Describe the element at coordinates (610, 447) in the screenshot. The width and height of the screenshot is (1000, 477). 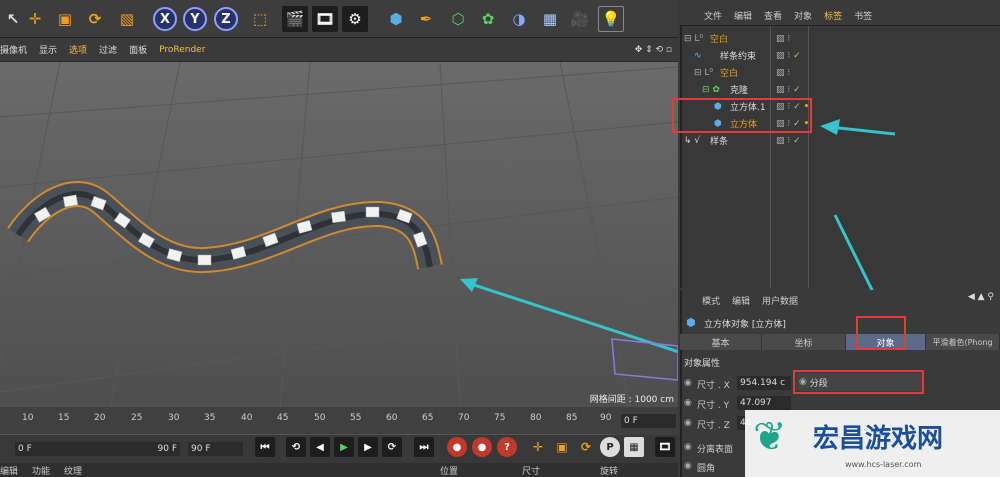
I see `key-param-icon: P` at that location.